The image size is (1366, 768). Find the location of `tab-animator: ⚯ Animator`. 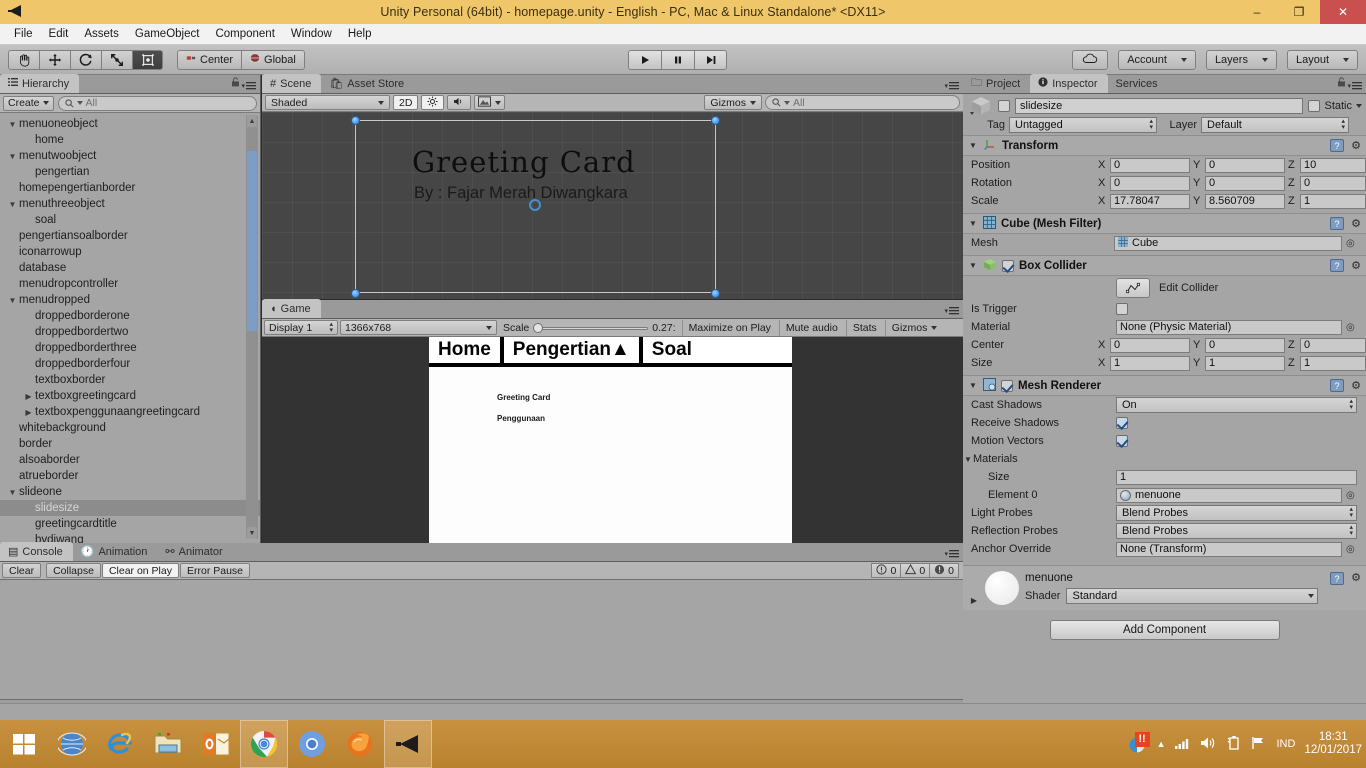

tab-animator: ⚯ Animator is located at coordinates (194, 551).